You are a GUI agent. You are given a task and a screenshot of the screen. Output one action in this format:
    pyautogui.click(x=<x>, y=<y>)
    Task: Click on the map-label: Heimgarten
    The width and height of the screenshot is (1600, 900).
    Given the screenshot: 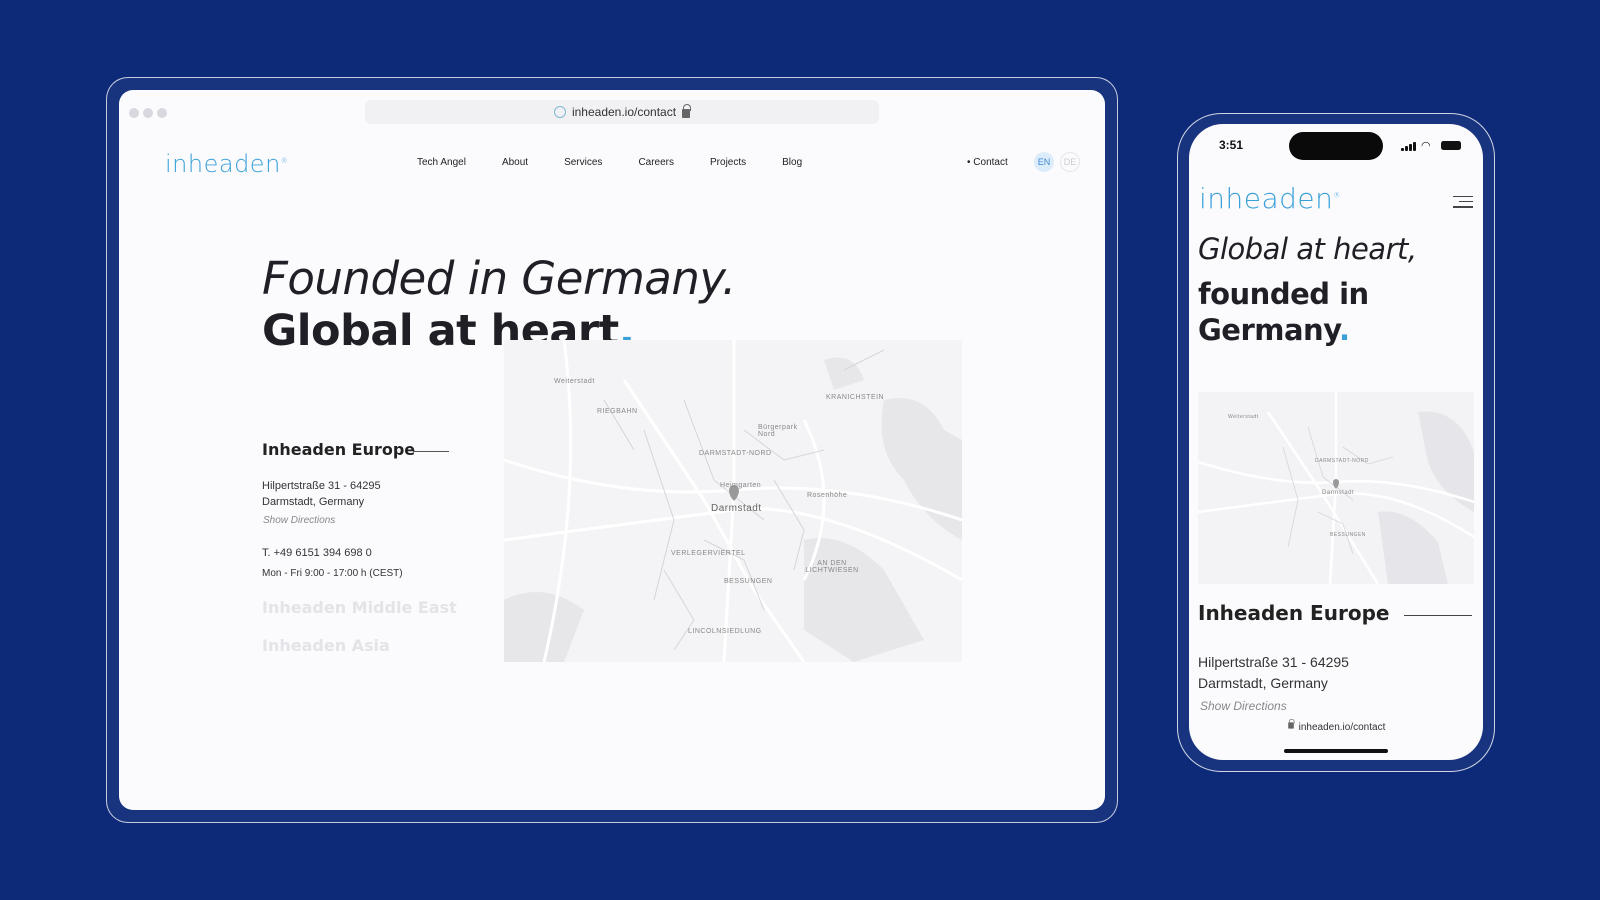 What is the action you would take?
    pyautogui.click(x=741, y=485)
    